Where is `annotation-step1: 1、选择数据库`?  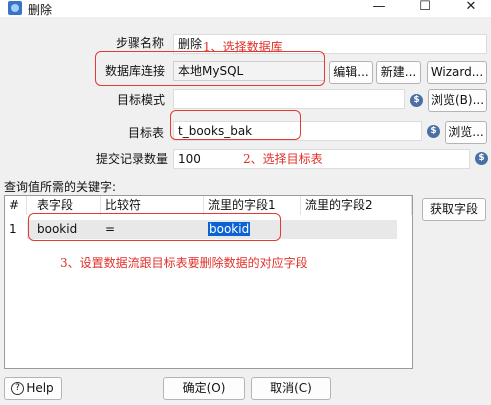
annotation-step1: 1、选择数据库 is located at coordinates (243, 47).